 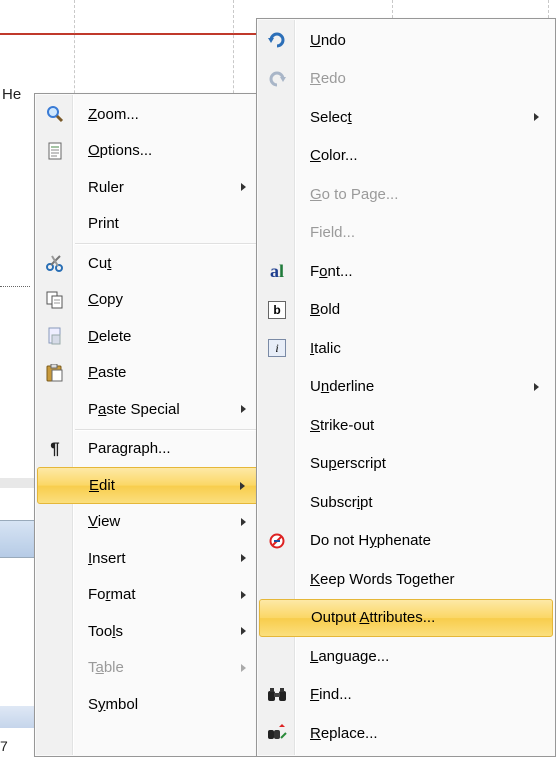 I want to click on undo-icon, so click(x=277, y=40).